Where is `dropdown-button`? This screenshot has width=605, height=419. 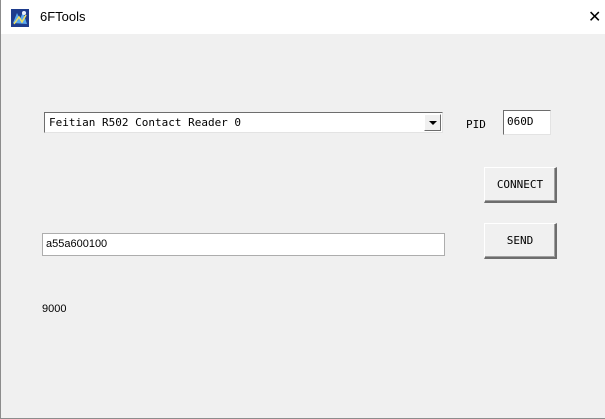 dropdown-button is located at coordinates (432, 122).